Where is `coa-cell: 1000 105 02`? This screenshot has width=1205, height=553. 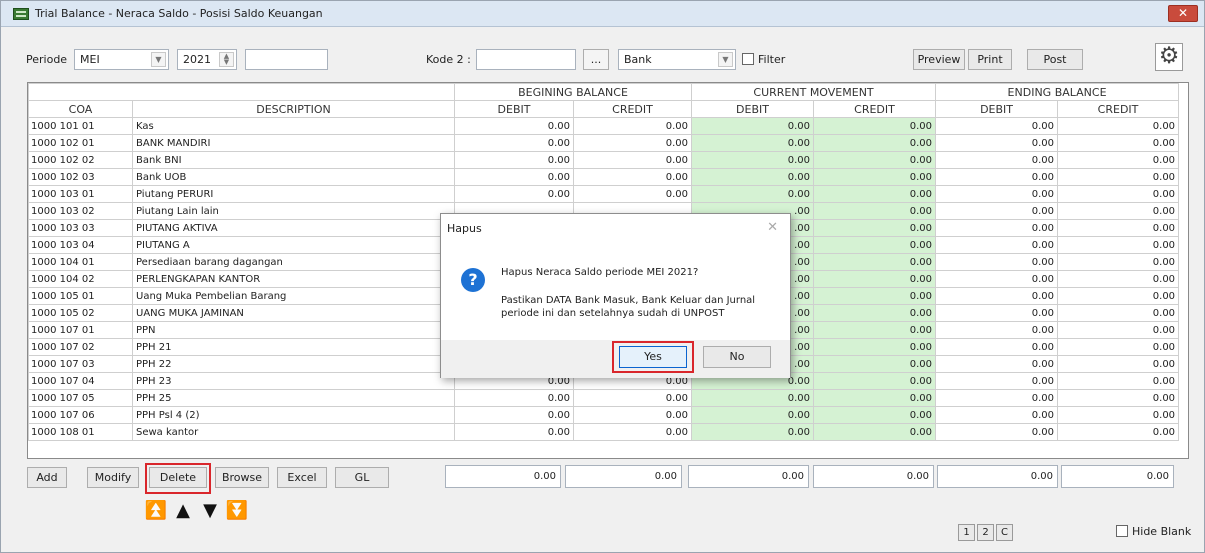 coa-cell: 1000 105 02 is located at coordinates (80, 313).